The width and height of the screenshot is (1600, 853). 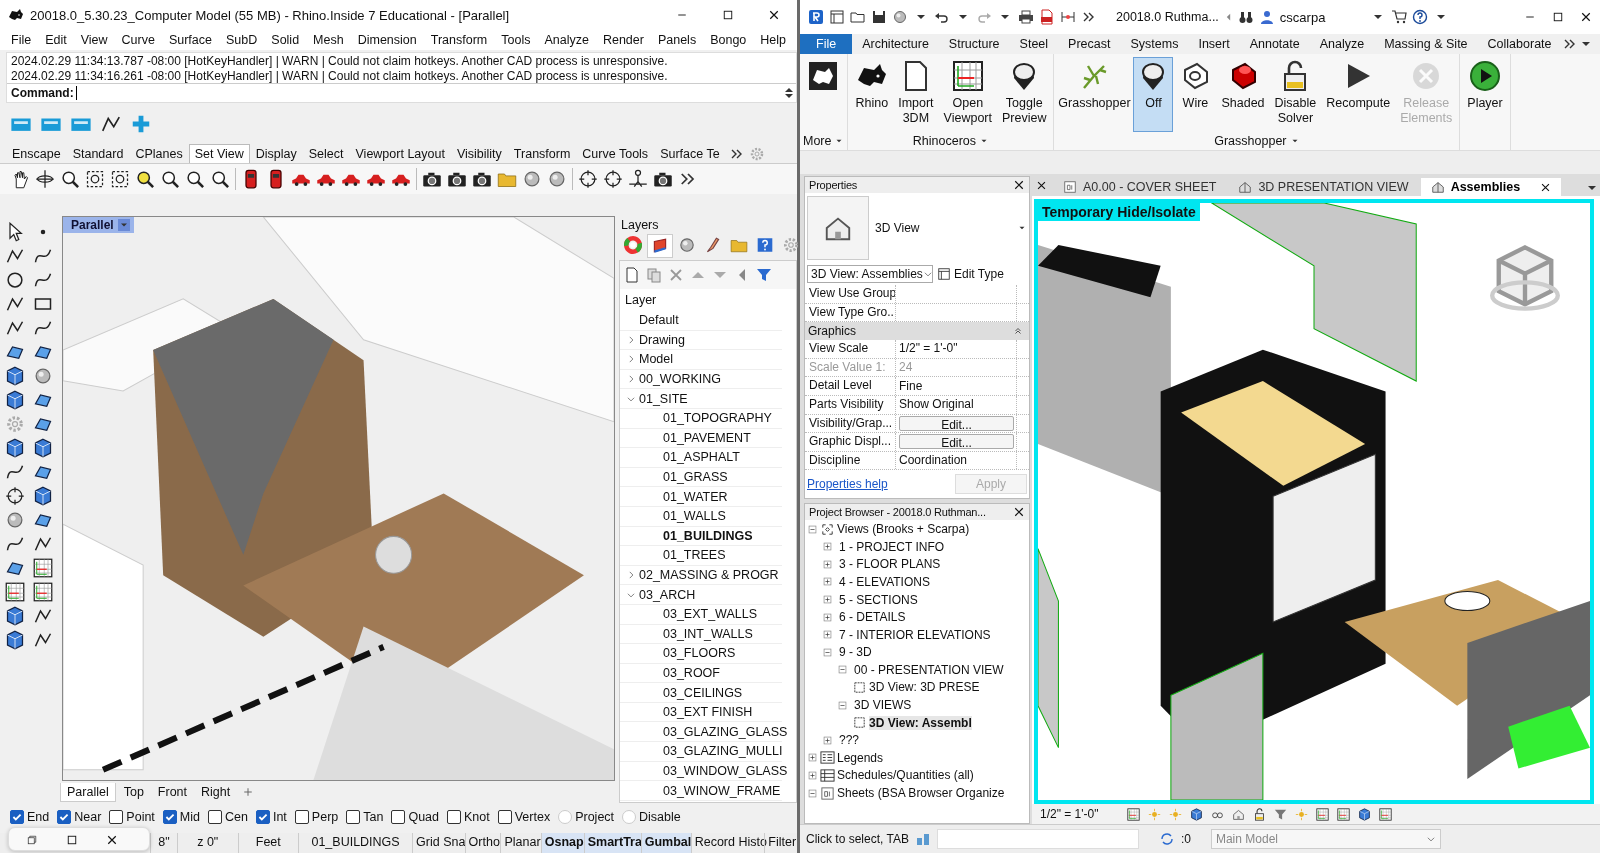 I want to click on magnifier-icon, so click(x=170, y=179).